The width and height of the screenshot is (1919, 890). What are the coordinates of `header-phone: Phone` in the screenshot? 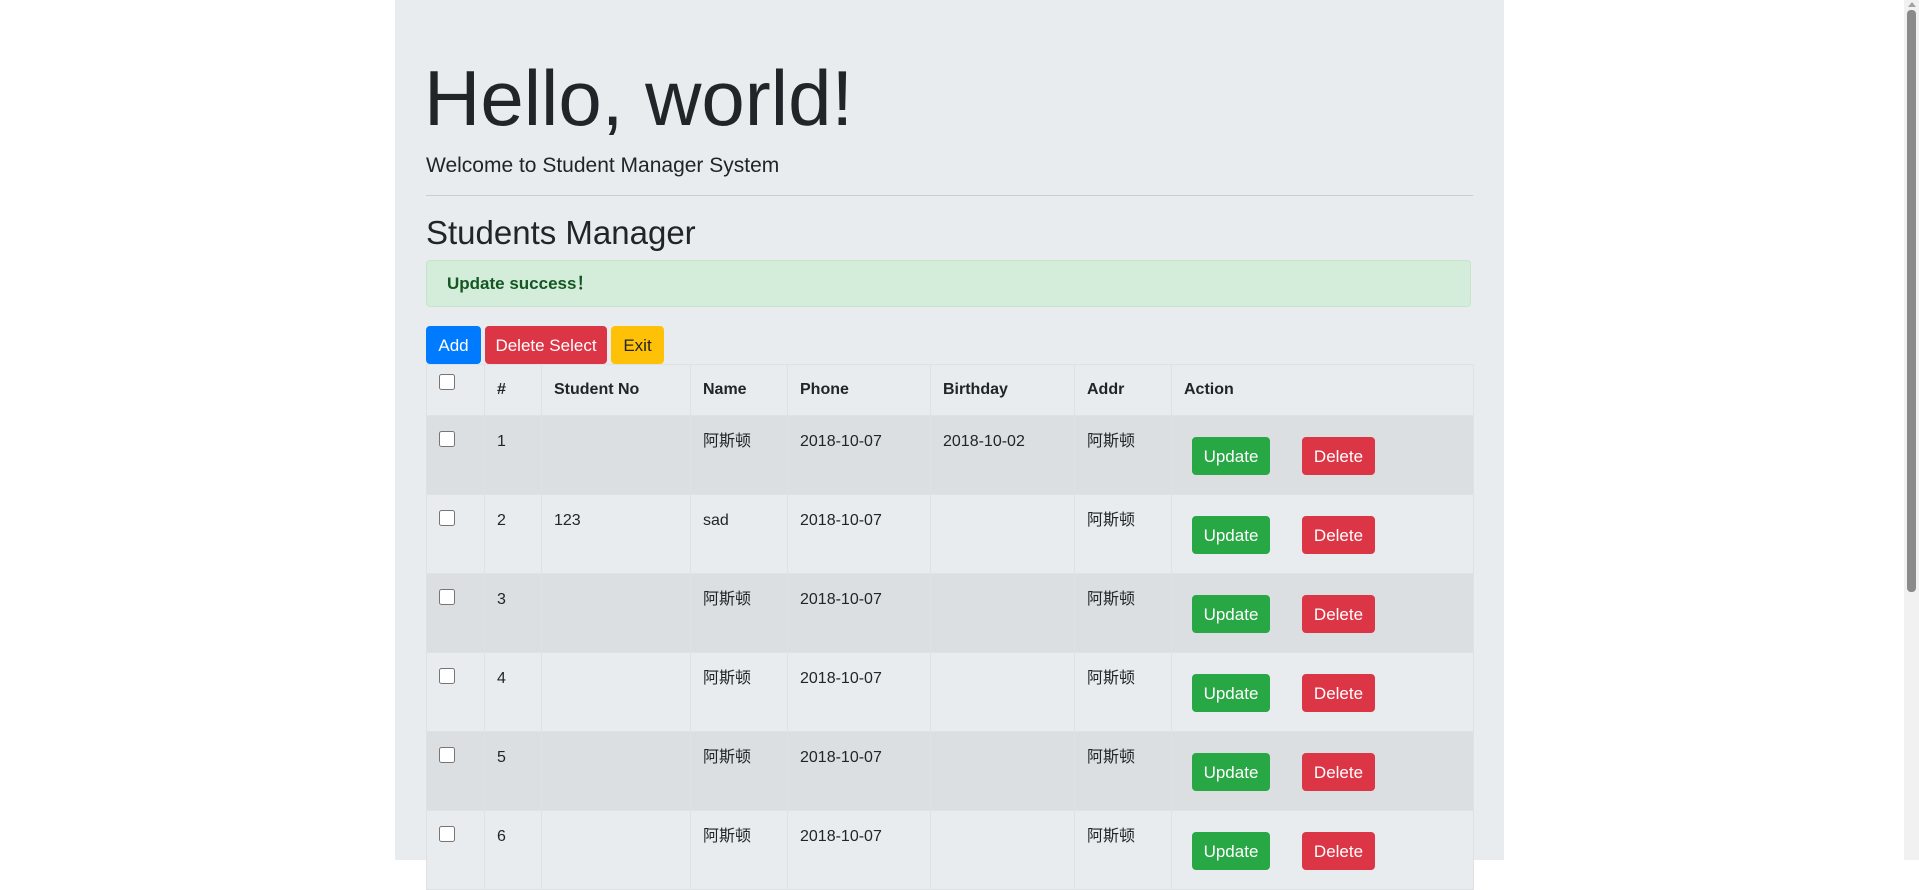 It's located at (859, 390).